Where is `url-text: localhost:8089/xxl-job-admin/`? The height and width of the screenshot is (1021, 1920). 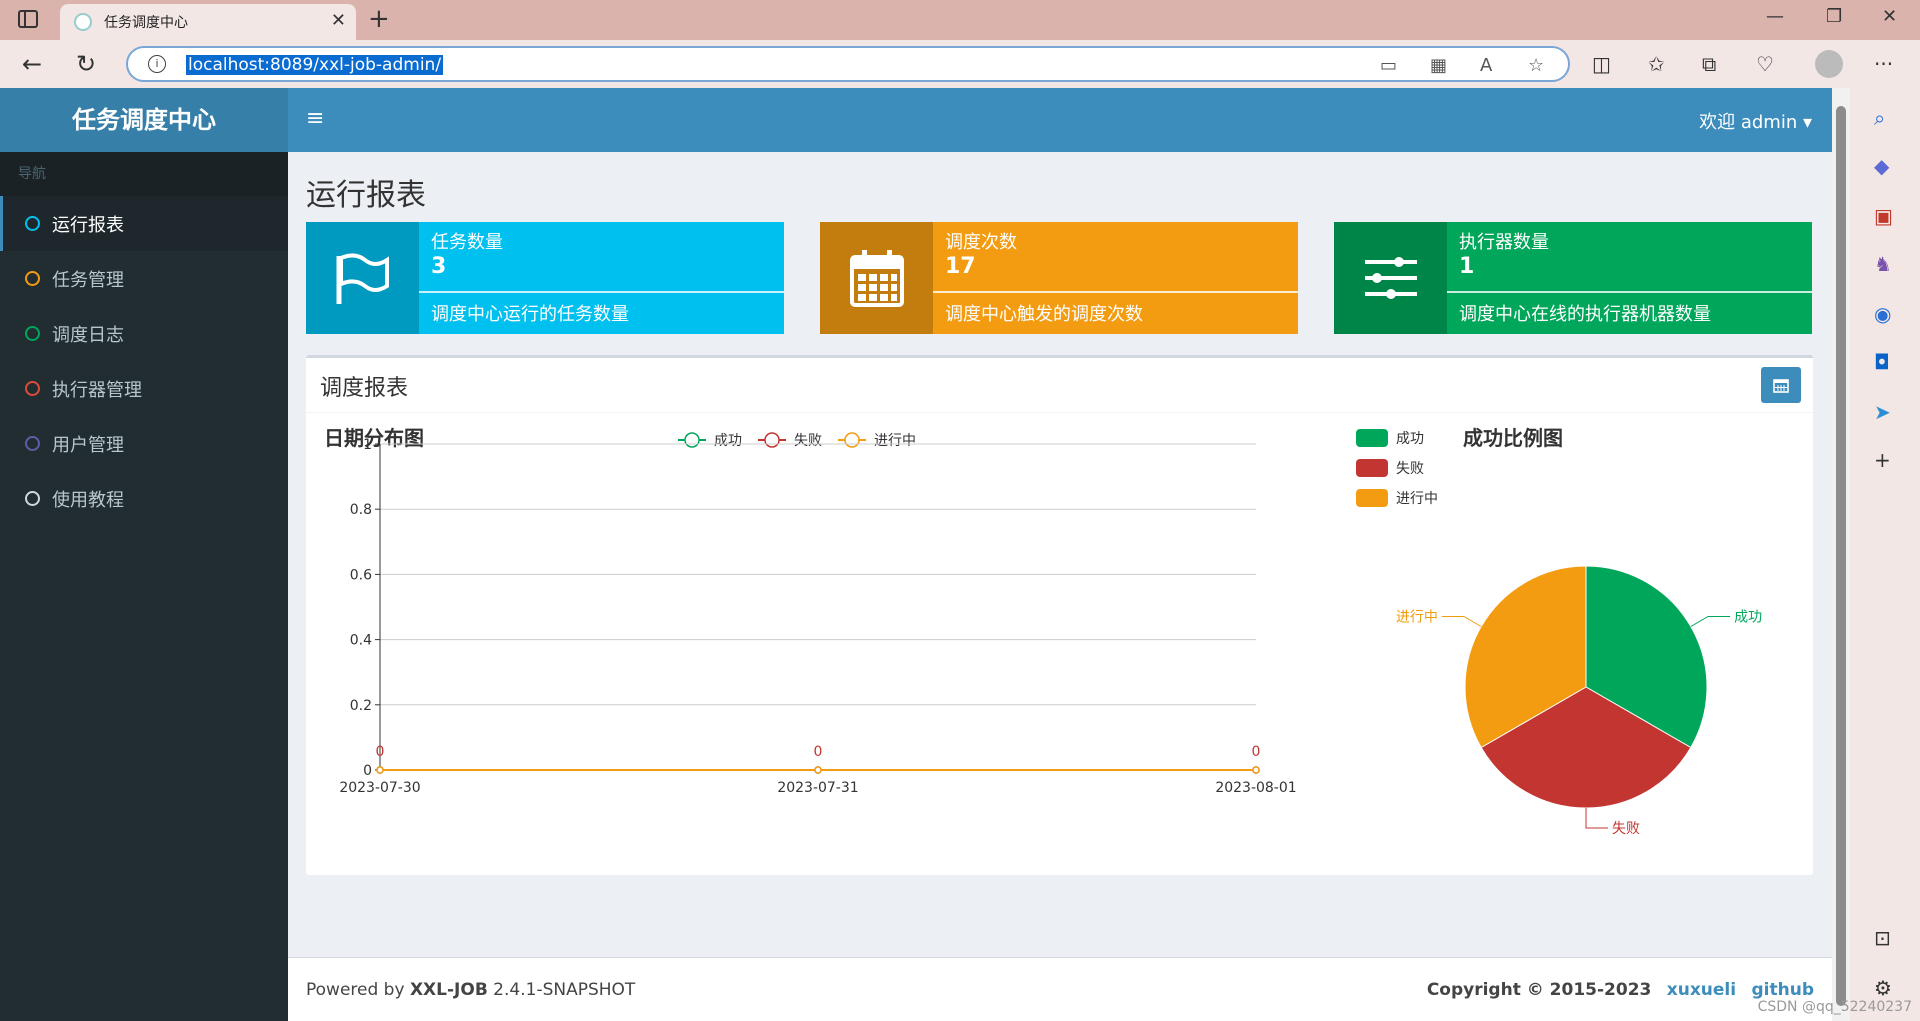
url-text: localhost:8089/xxl-job-admin/ is located at coordinates (315, 65).